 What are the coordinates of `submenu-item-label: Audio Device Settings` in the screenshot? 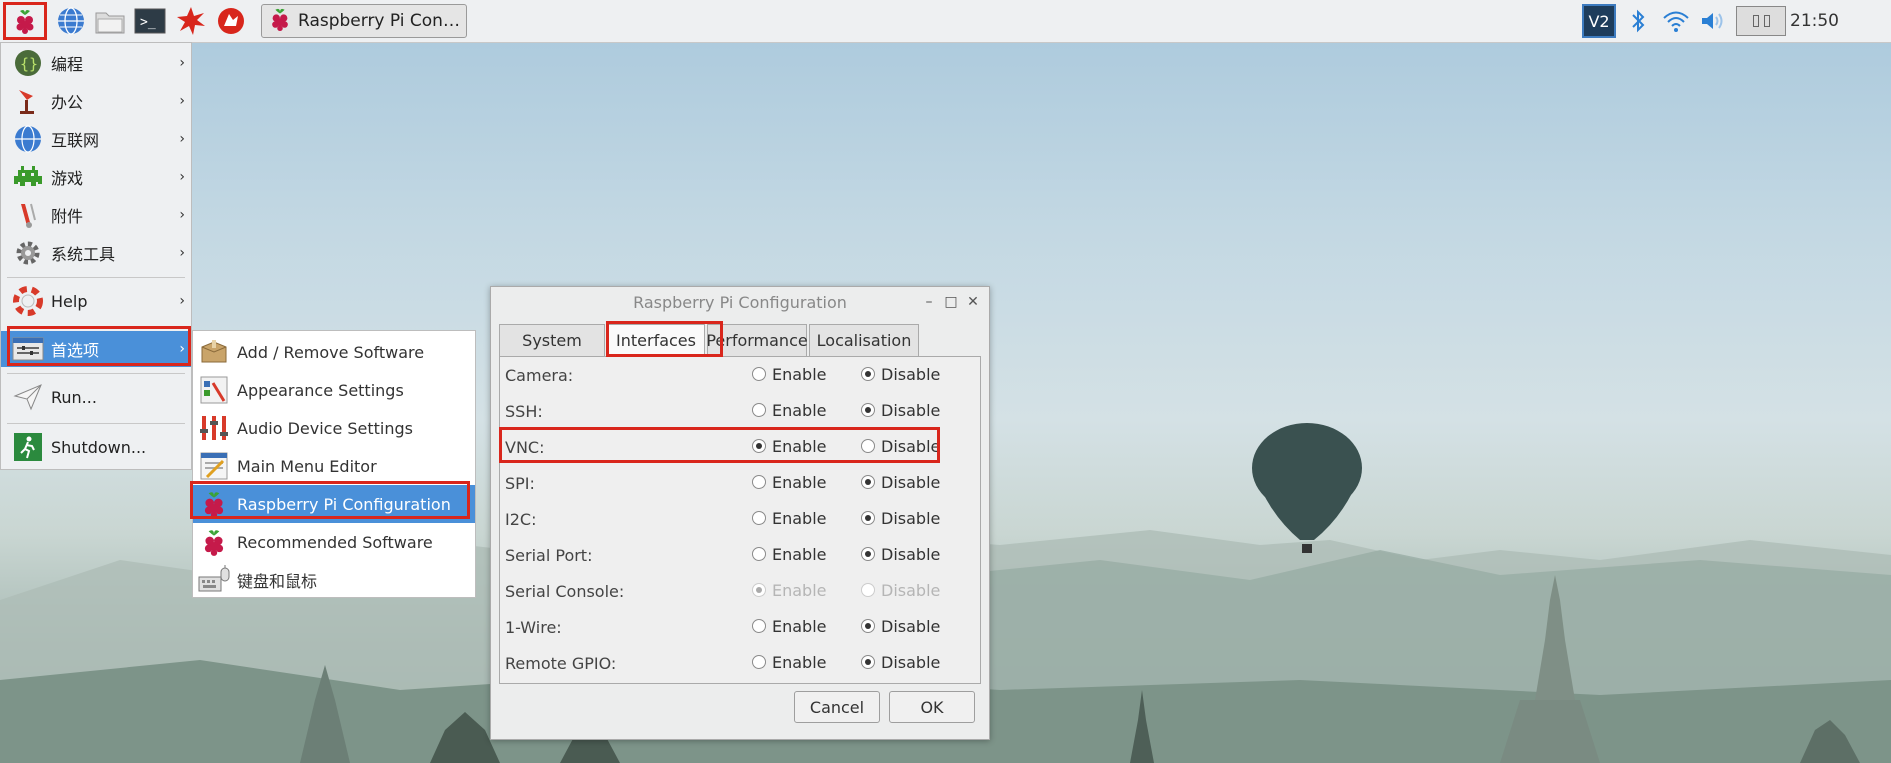 It's located at (325, 428).